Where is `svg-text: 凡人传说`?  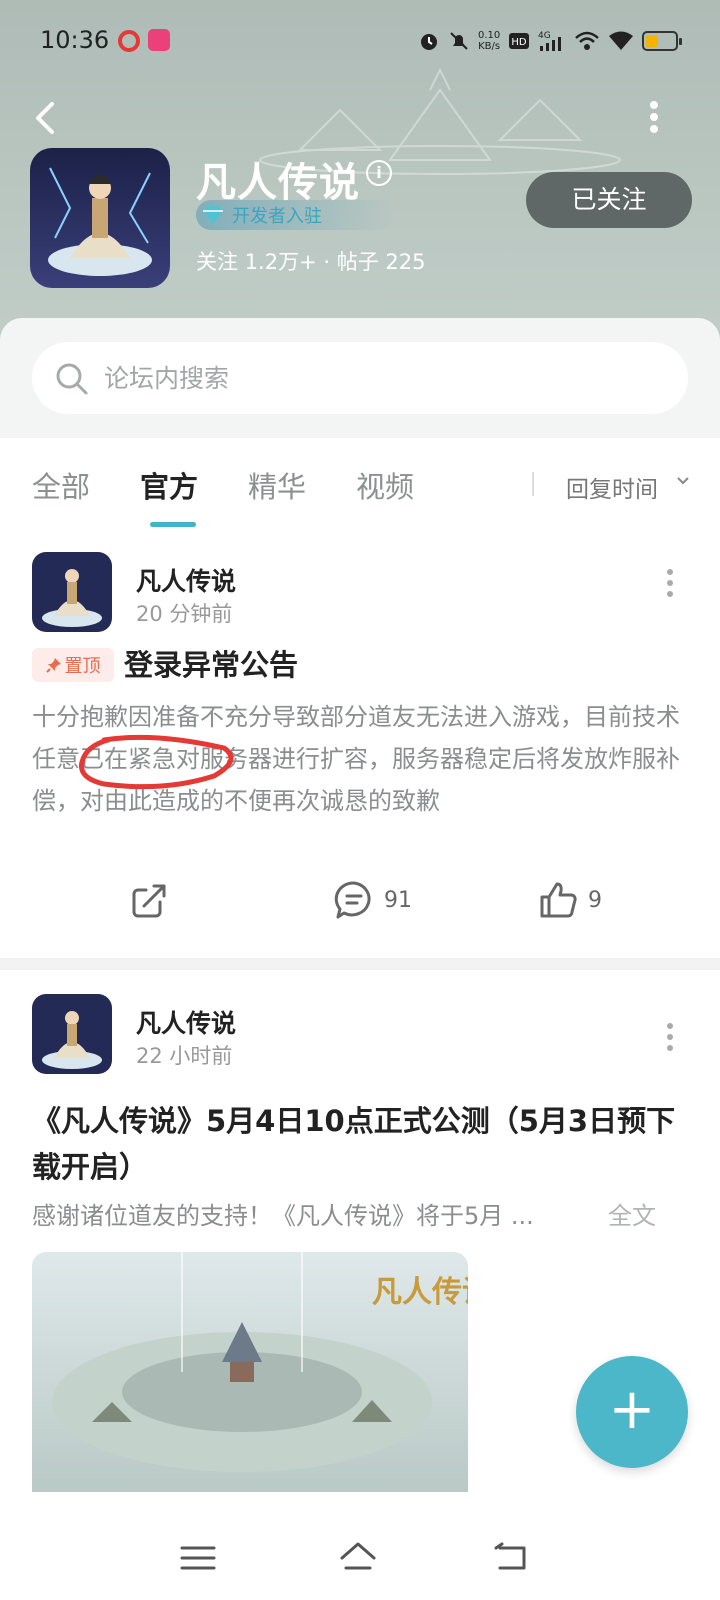
svg-text: 凡人传说 is located at coordinates (420, 1292).